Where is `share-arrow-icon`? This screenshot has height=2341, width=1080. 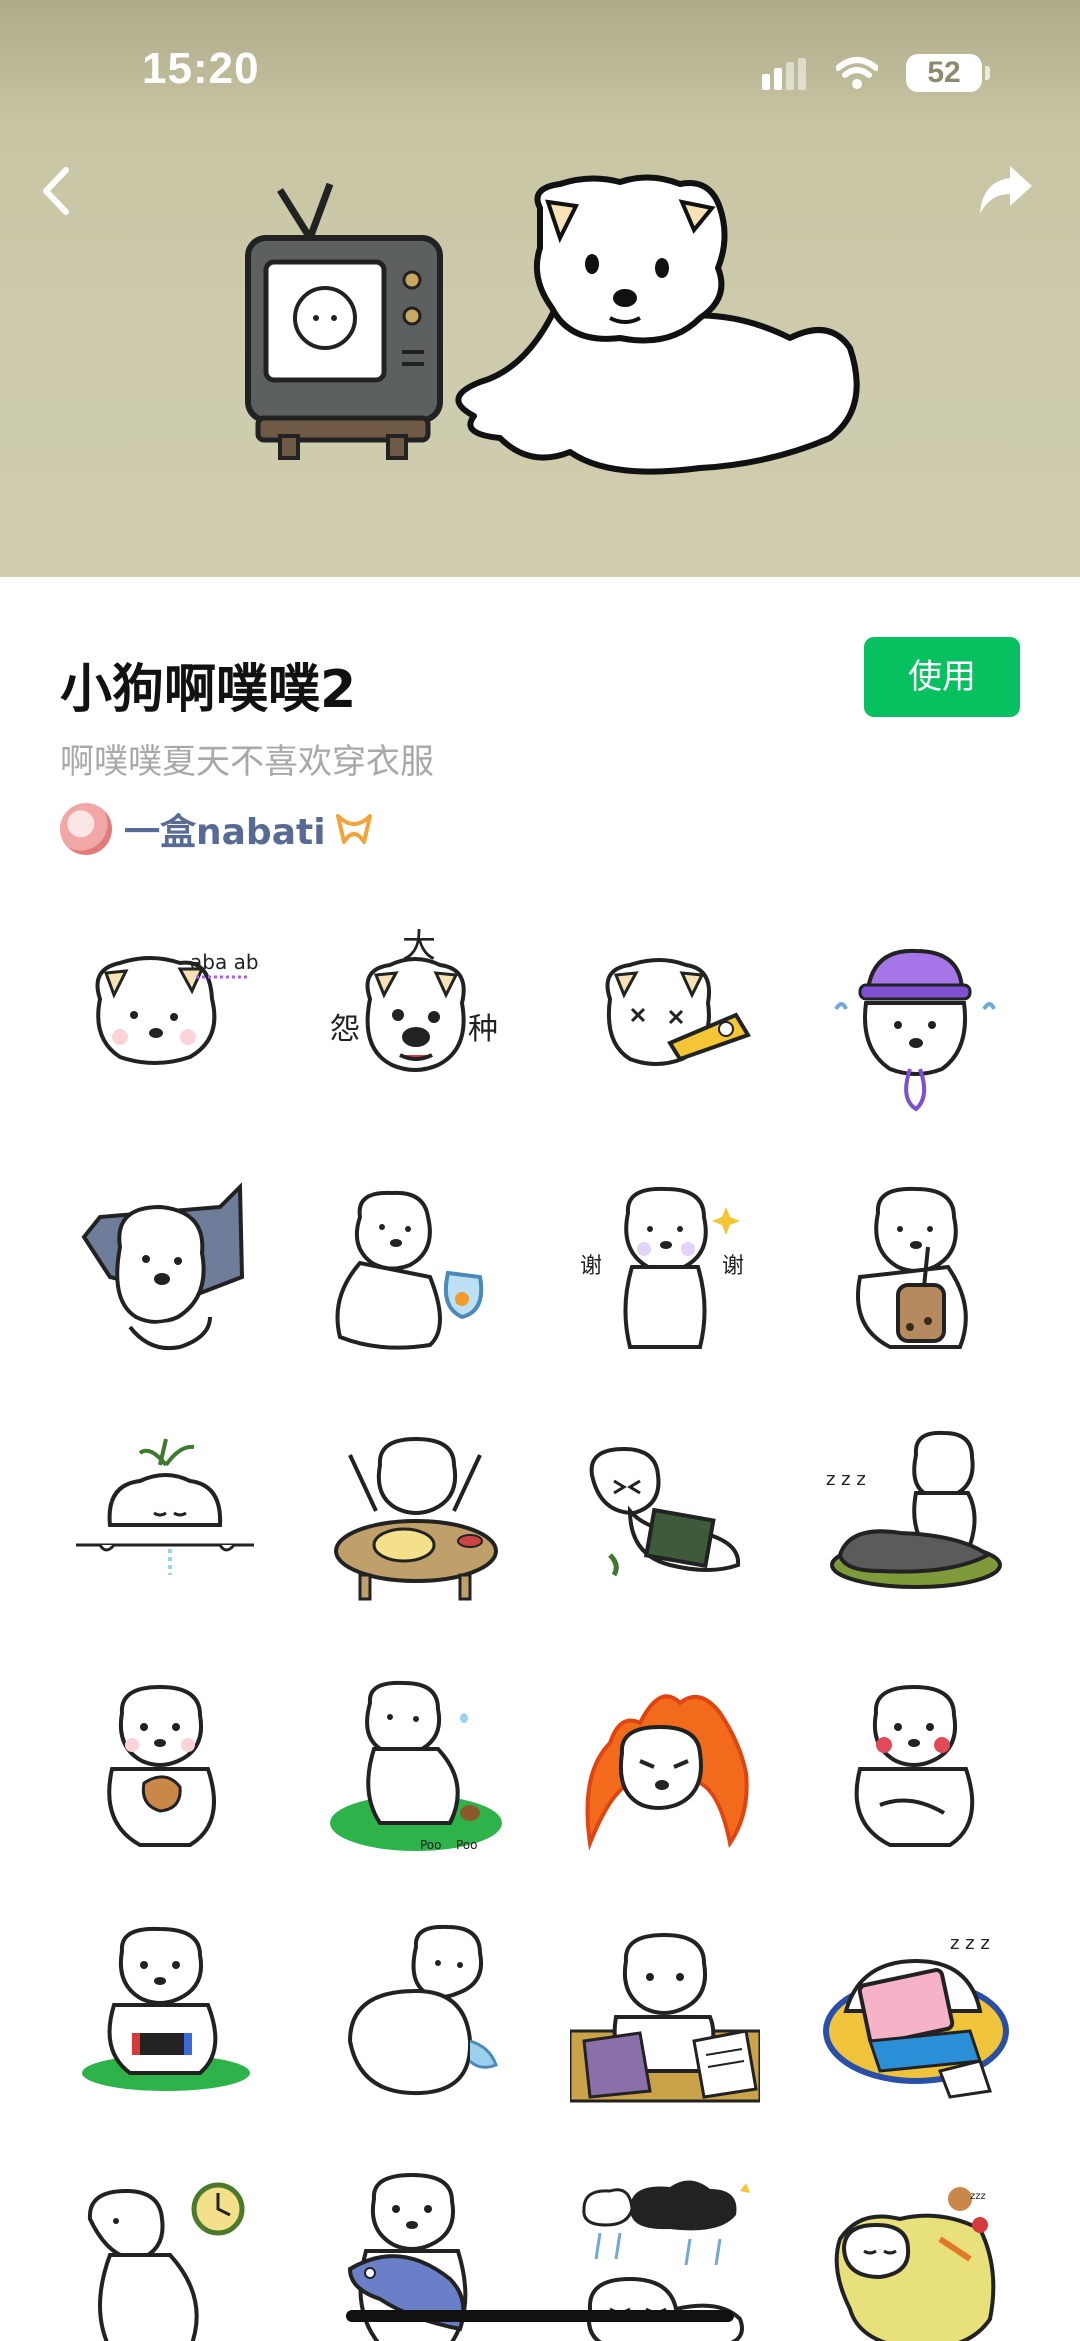 share-arrow-icon is located at coordinates (1006, 190).